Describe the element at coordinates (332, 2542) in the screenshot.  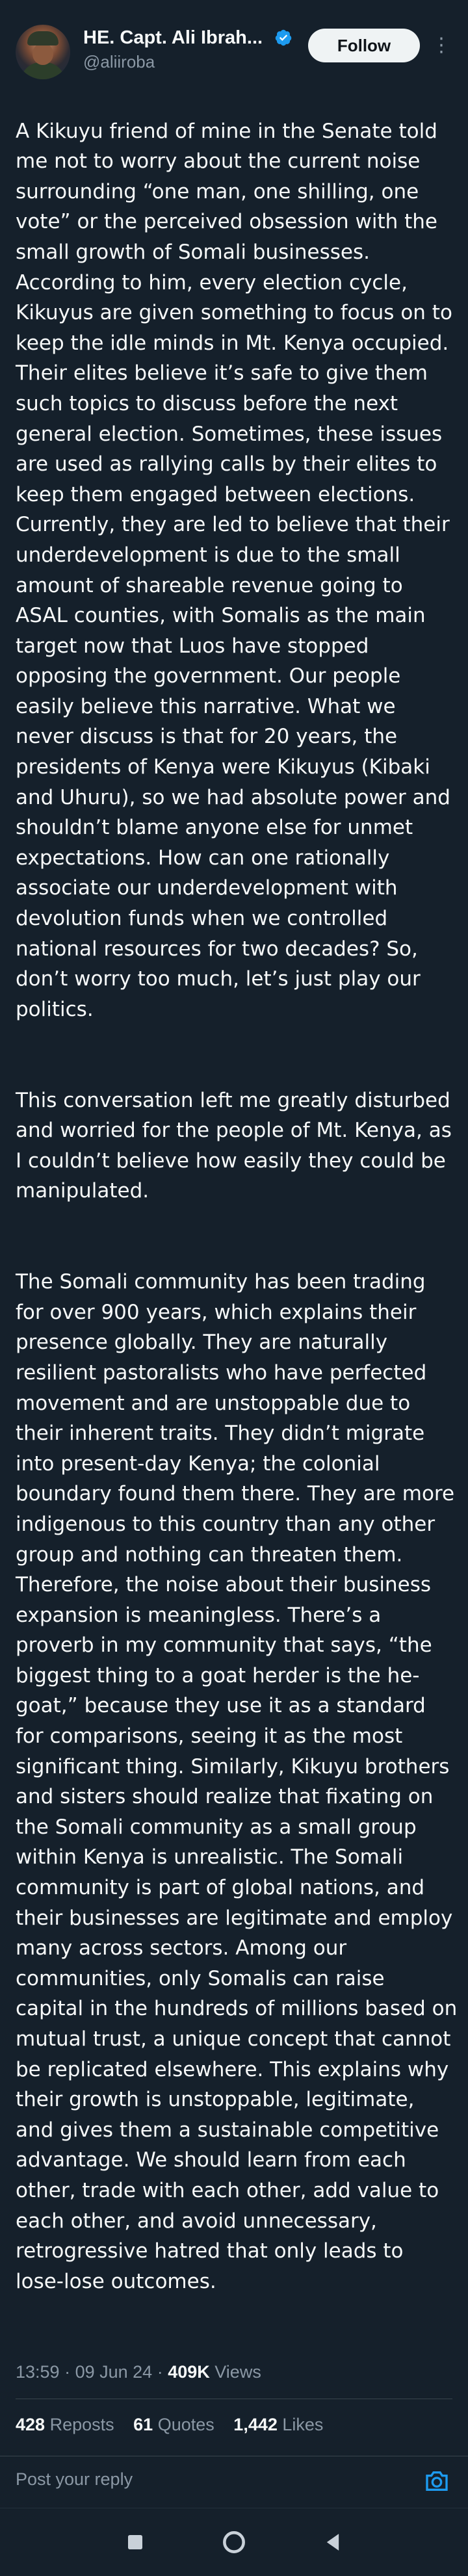
I see `back-icon` at that location.